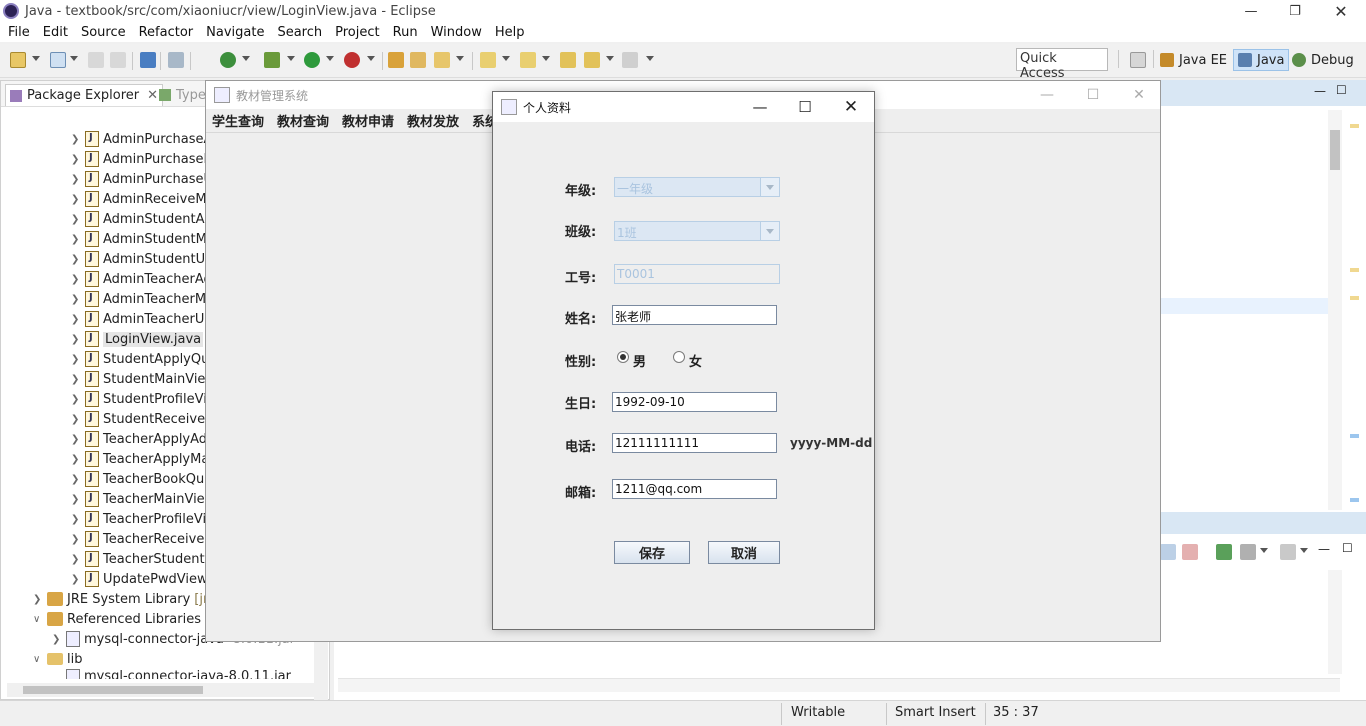 The image size is (1366, 726). What do you see at coordinates (142, 319) in the screenshot?
I see `tree-item: ❯ AdminTeacherUp` at bounding box center [142, 319].